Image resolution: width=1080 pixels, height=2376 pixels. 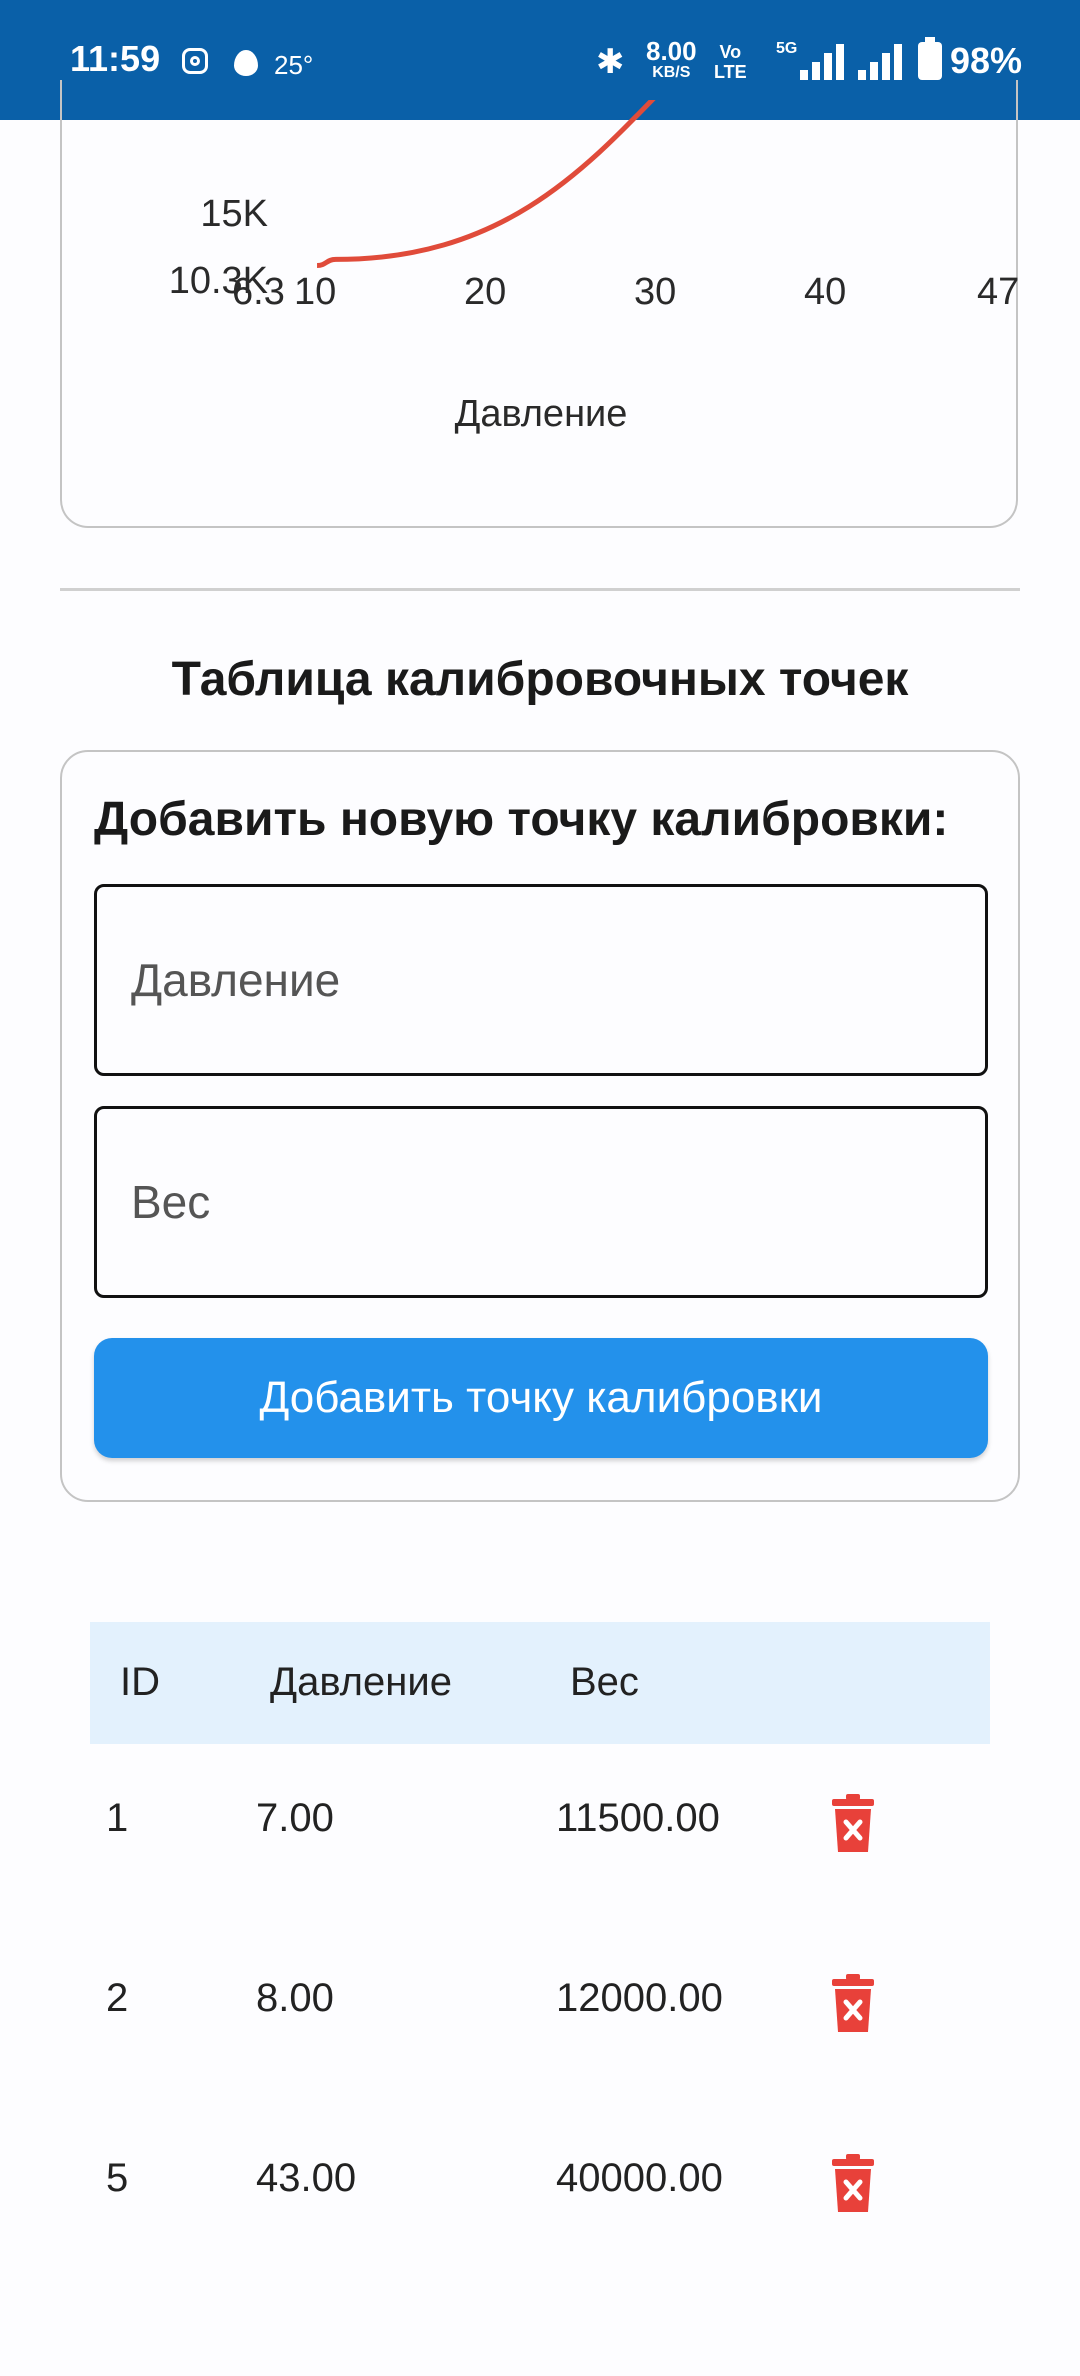 I want to click on battery-percent: 98%, so click(x=986, y=60).